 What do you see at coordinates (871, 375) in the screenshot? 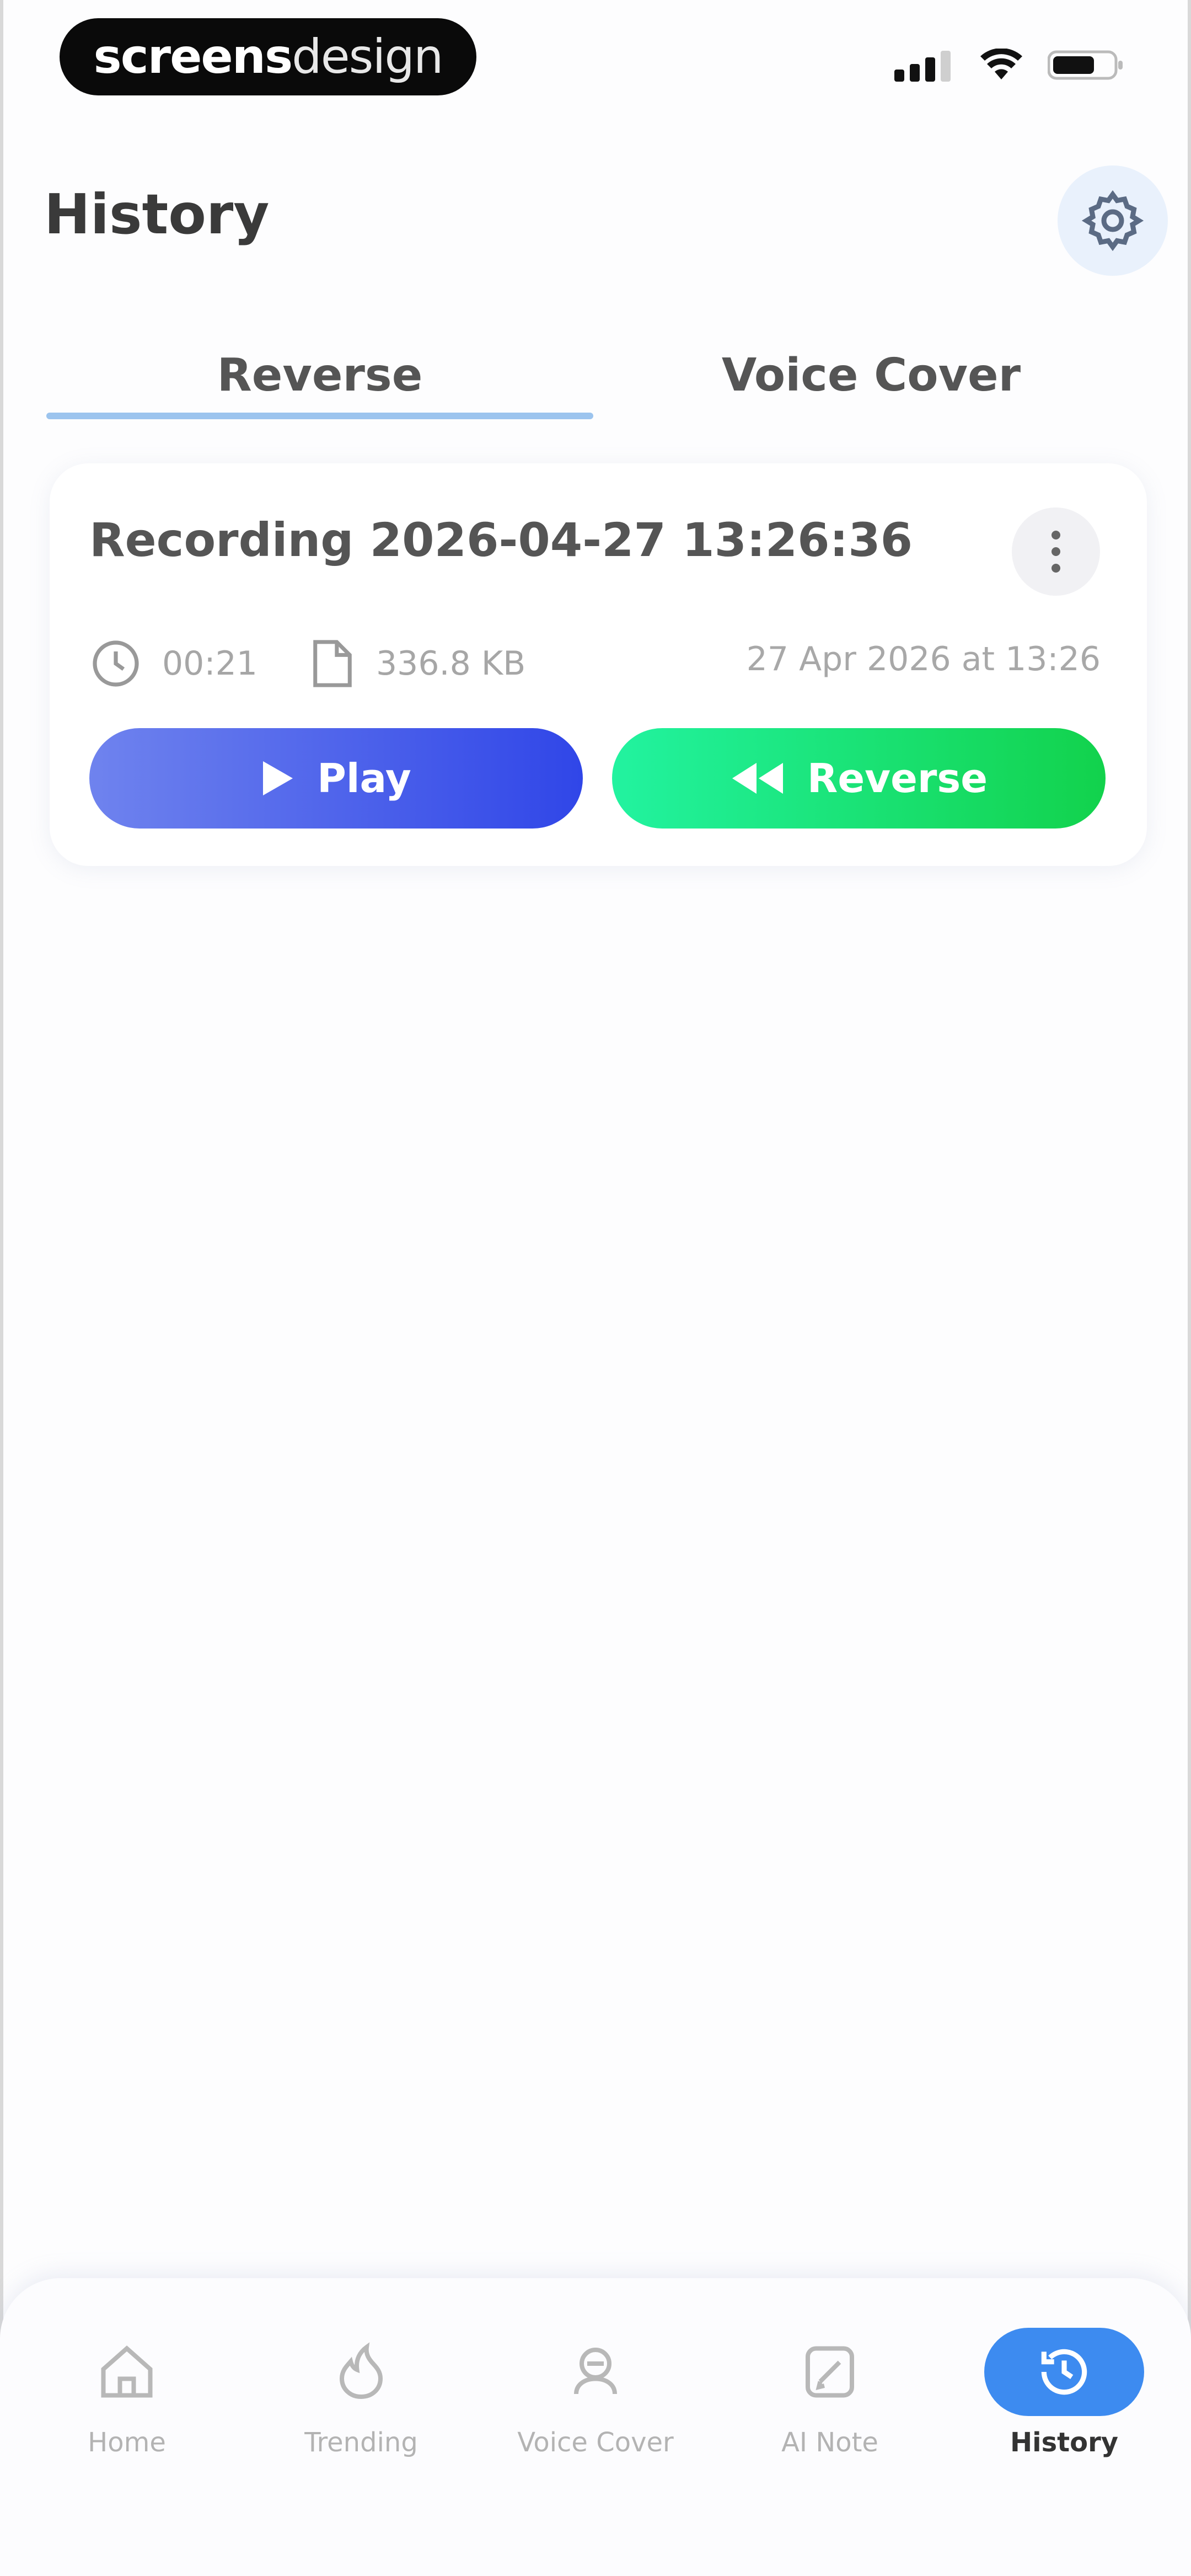
I see `tab-voice-cover: Voice Cover` at bounding box center [871, 375].